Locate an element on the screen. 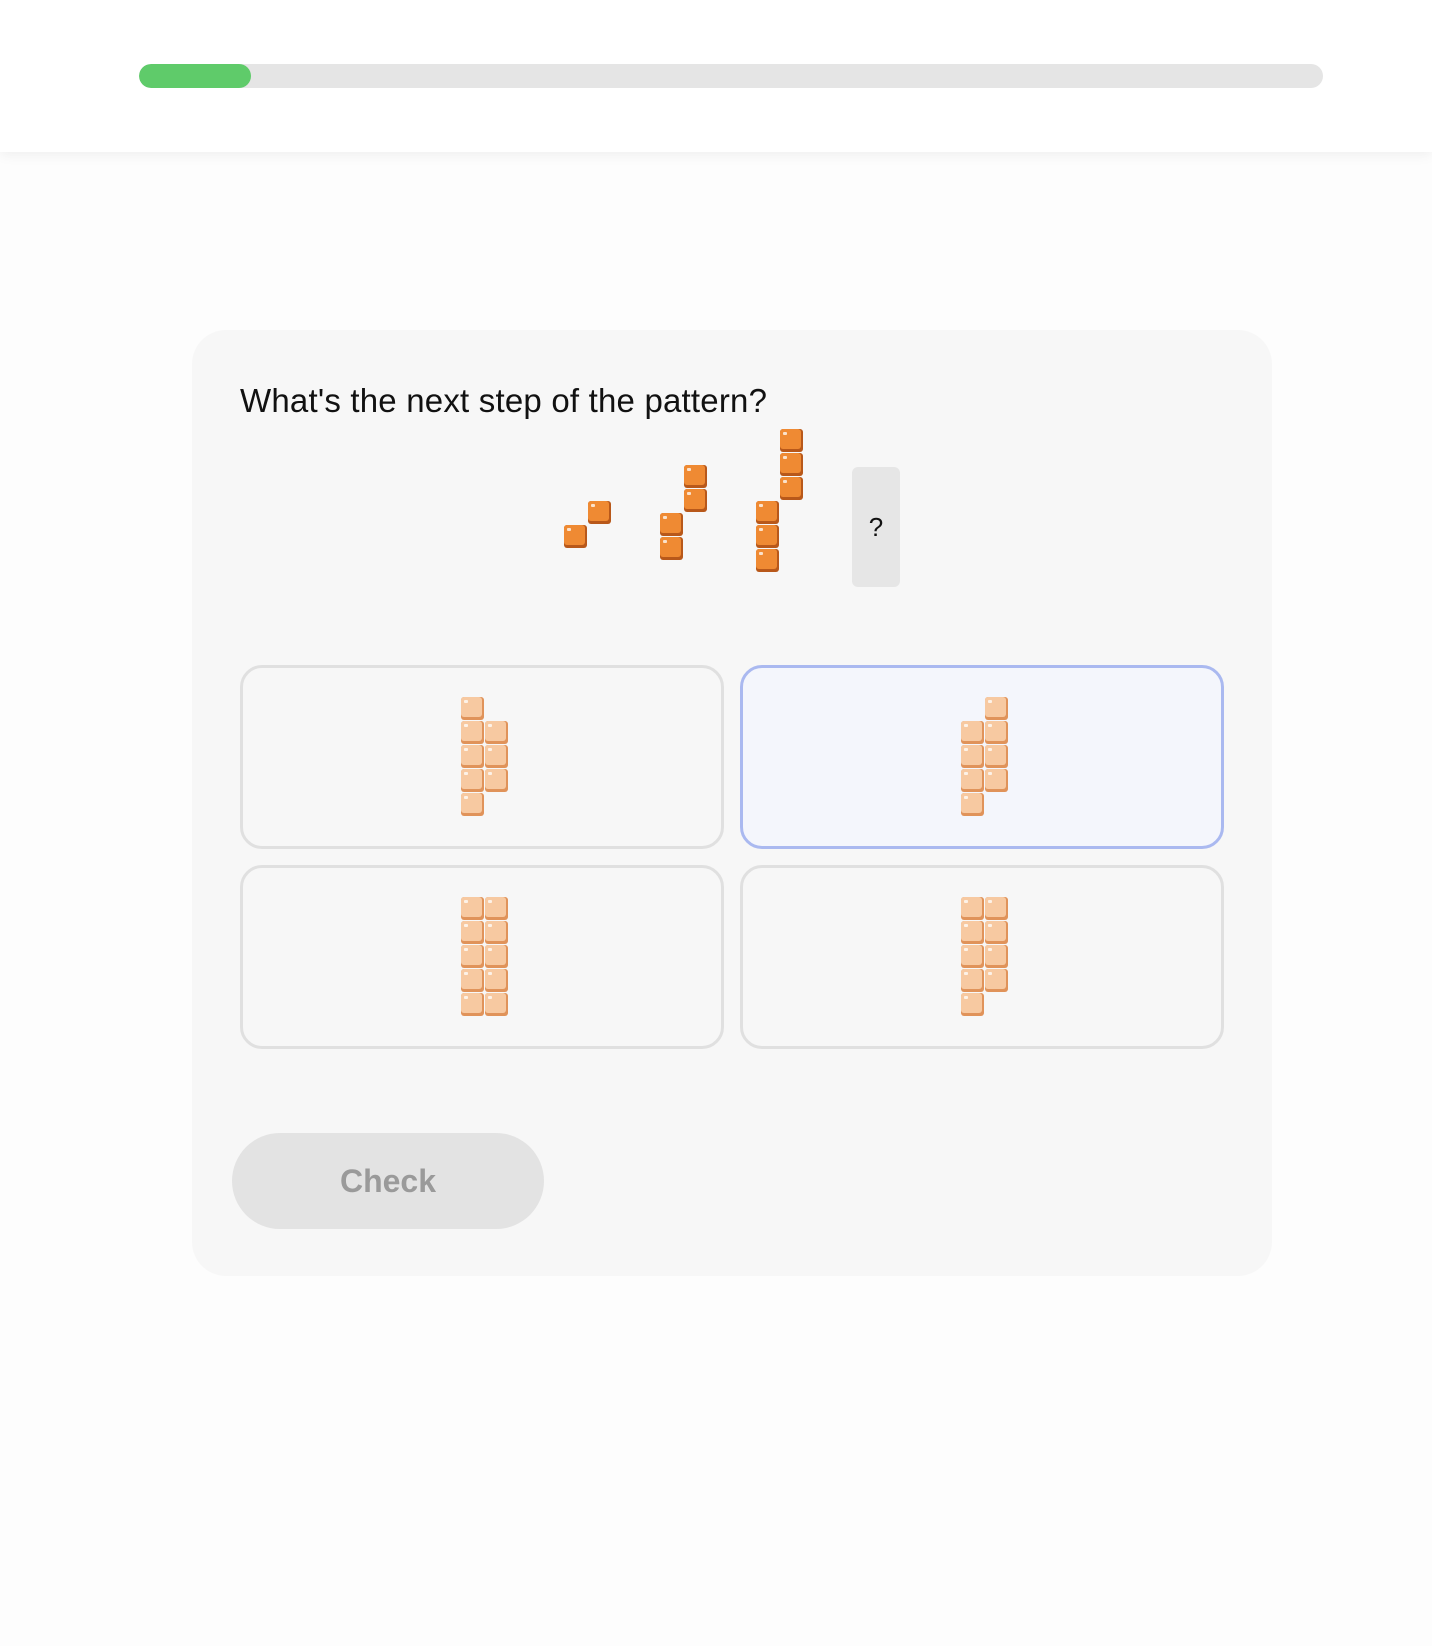 This screenshot has width=1432, height=1646. pattern-sequence is located at coordinates (683, 500).